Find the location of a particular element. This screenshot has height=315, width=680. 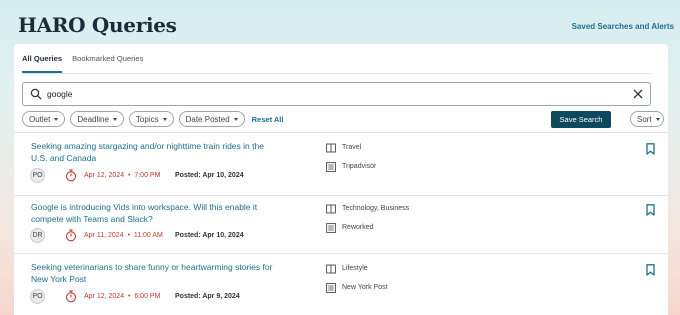

deadline-time: 11:00 AM is located at coordinates (148, 235).